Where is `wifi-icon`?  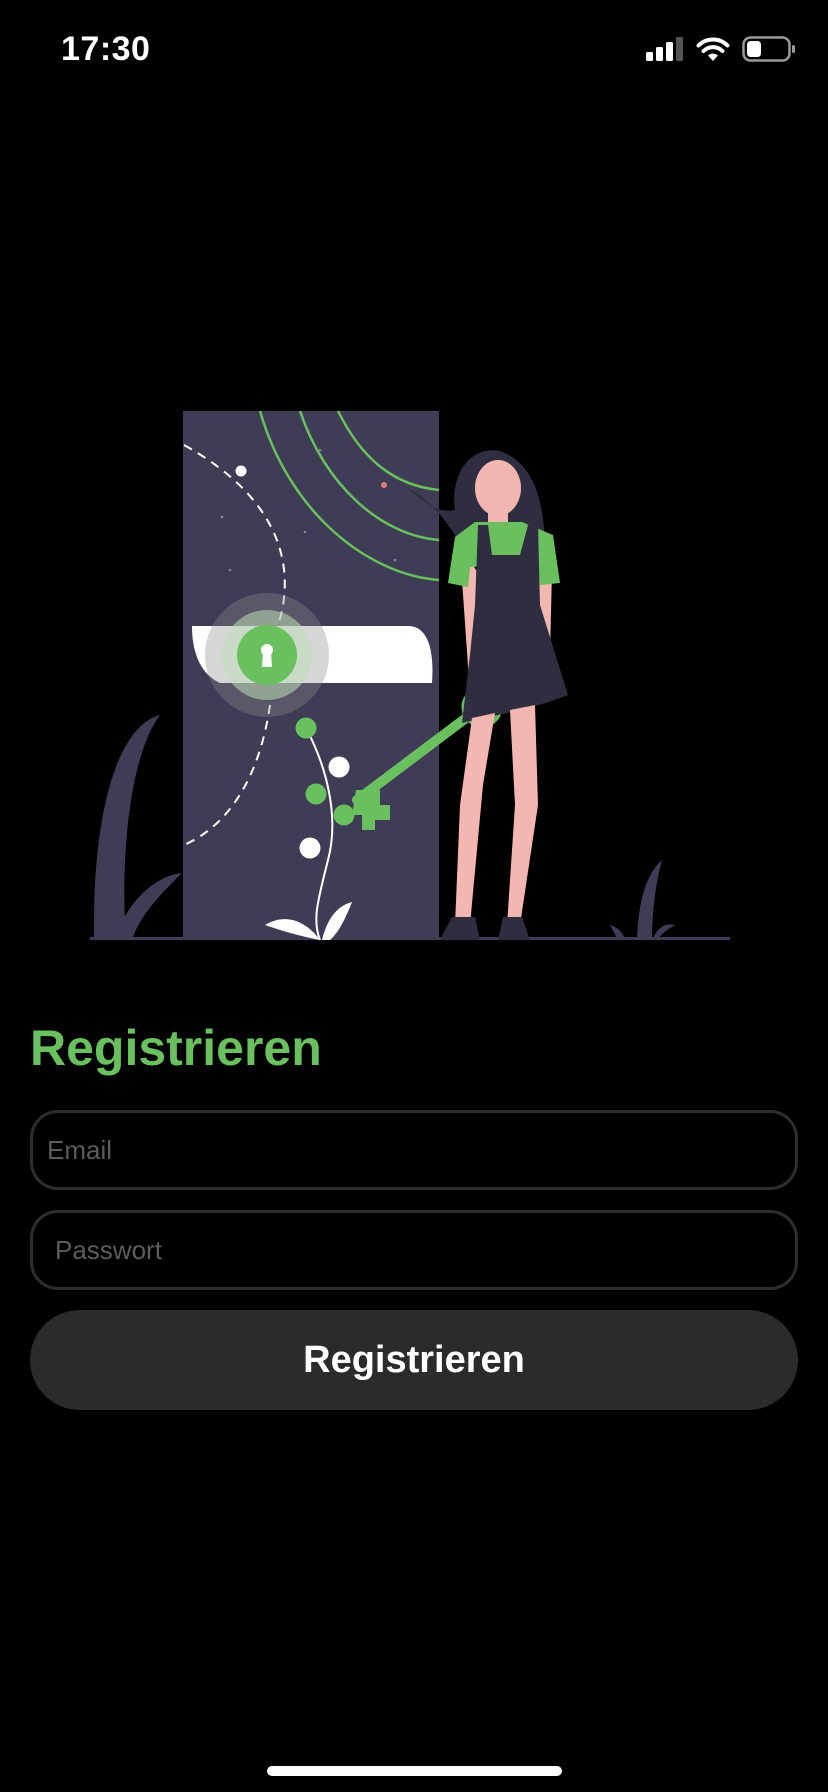 wifi-icon is located at coordinates (713, 49).